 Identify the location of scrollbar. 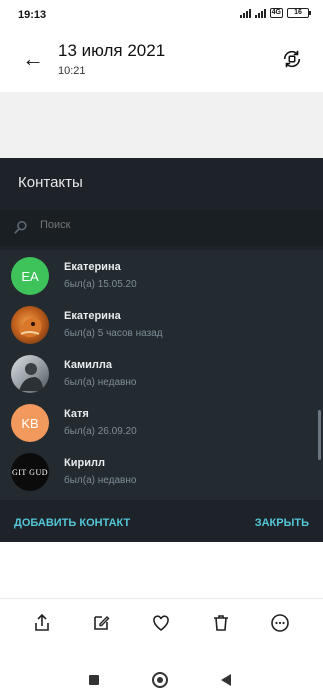
(319, 435).